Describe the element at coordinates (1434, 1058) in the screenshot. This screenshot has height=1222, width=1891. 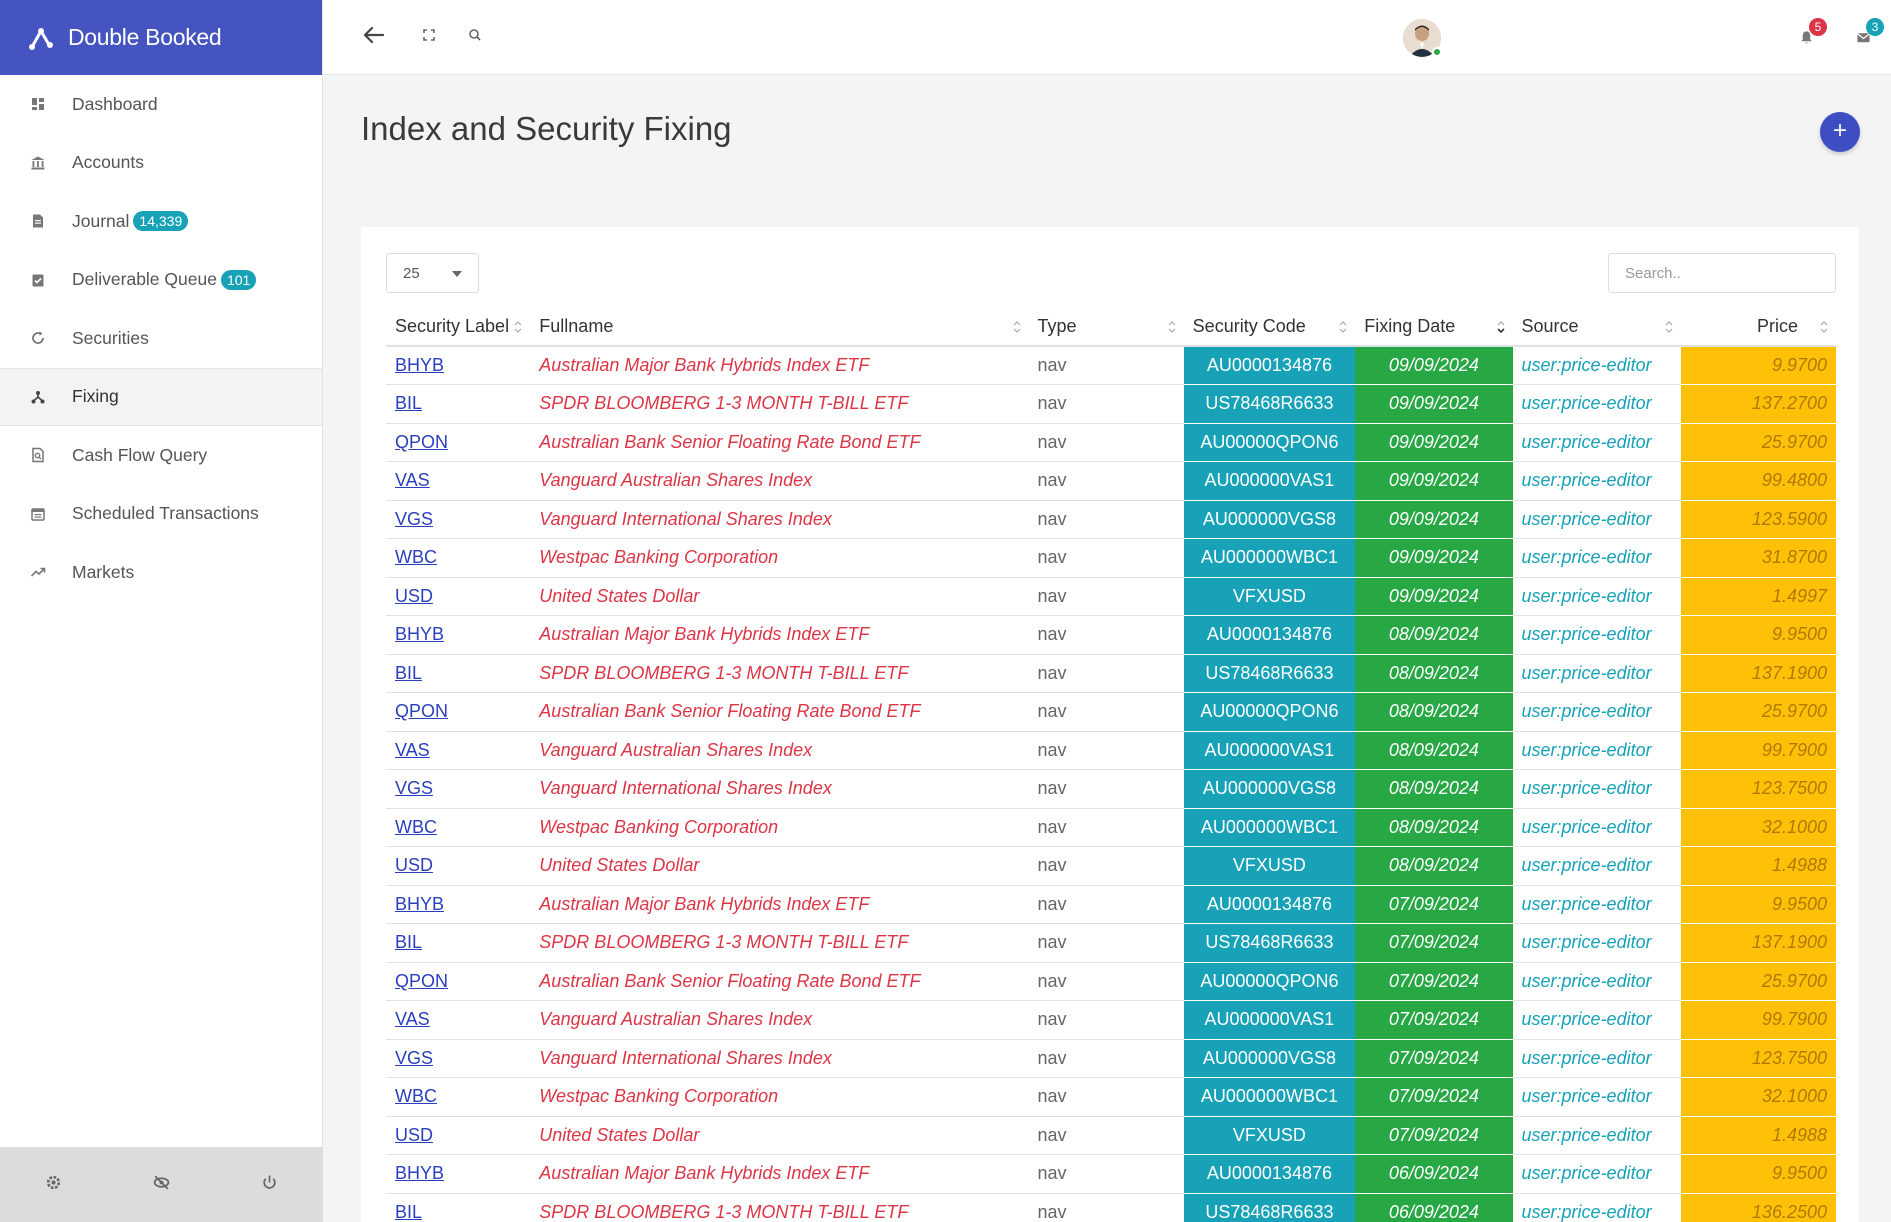
I see `fixing-date-cell: 07/09/2024` at that location.